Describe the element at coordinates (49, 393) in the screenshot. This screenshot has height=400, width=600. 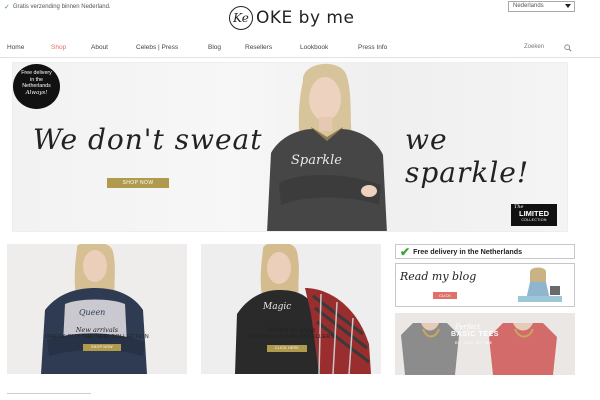
I see `divider` at that location.